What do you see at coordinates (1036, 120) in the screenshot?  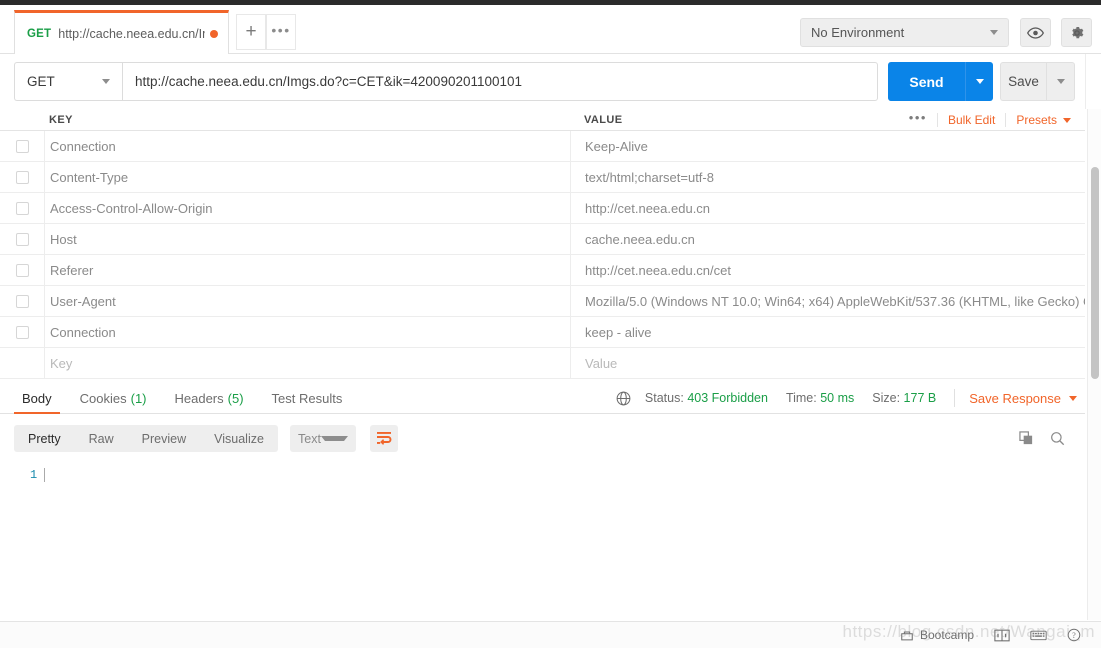 I see `presets-label: Presets` at bounding box center [1036, 120].